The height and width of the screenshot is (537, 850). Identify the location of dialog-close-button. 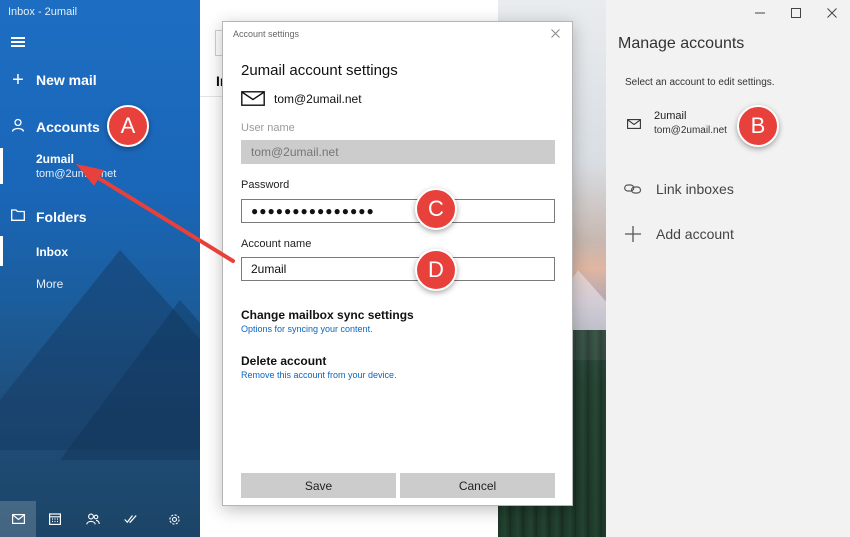
(555, 33).